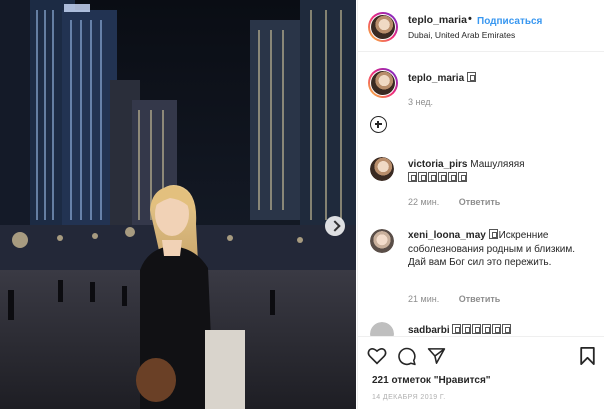 Image resolution: width=604 pixels, height=409 pixels. I want to click on caption: teplo_maria, so click(500, 79).